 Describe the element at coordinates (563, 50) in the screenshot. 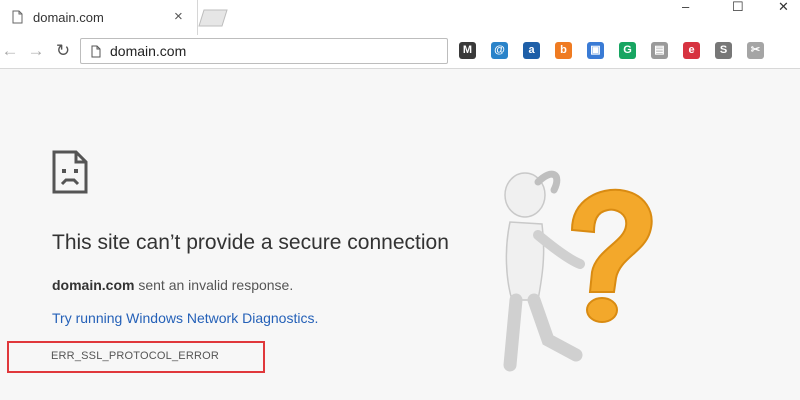

I see `orange-b-icon: b` at that location.